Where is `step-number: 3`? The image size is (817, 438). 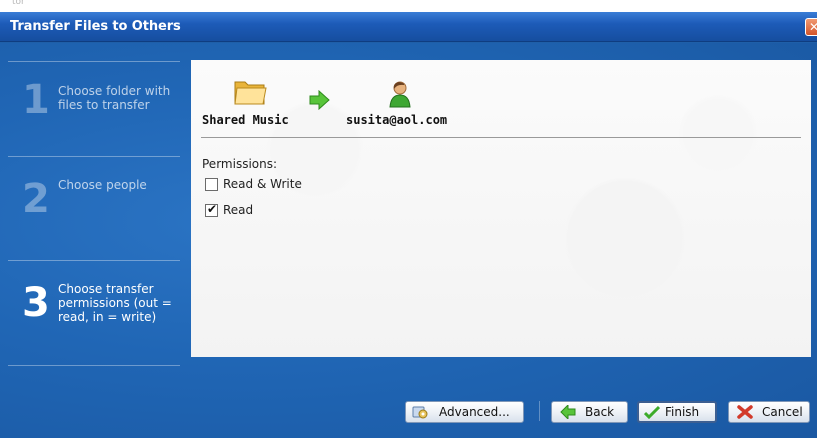 step-number: 3 is located at coordinates (36, 303).